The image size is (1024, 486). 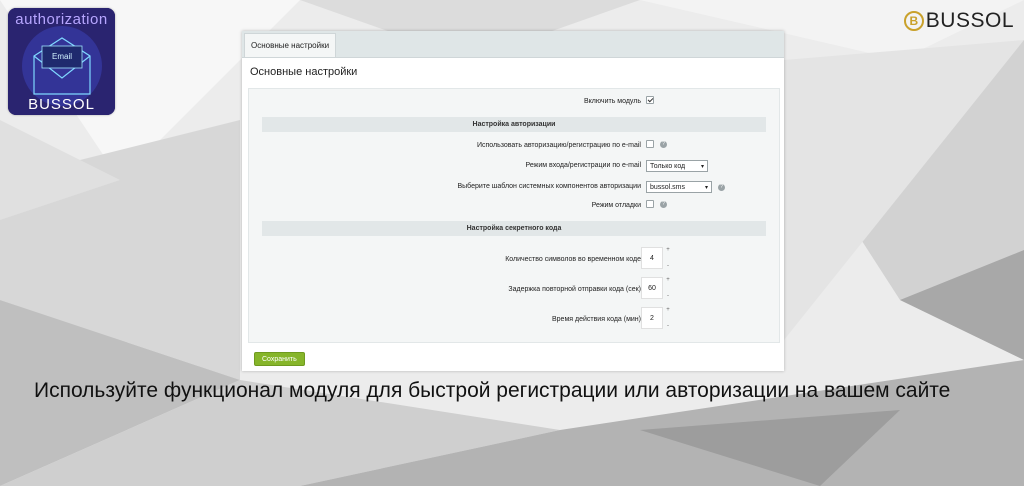 What do you see at coordinates (650, 144) in the screenshot?
I see `use-email-checkbox` at bounding box center [650, 144].